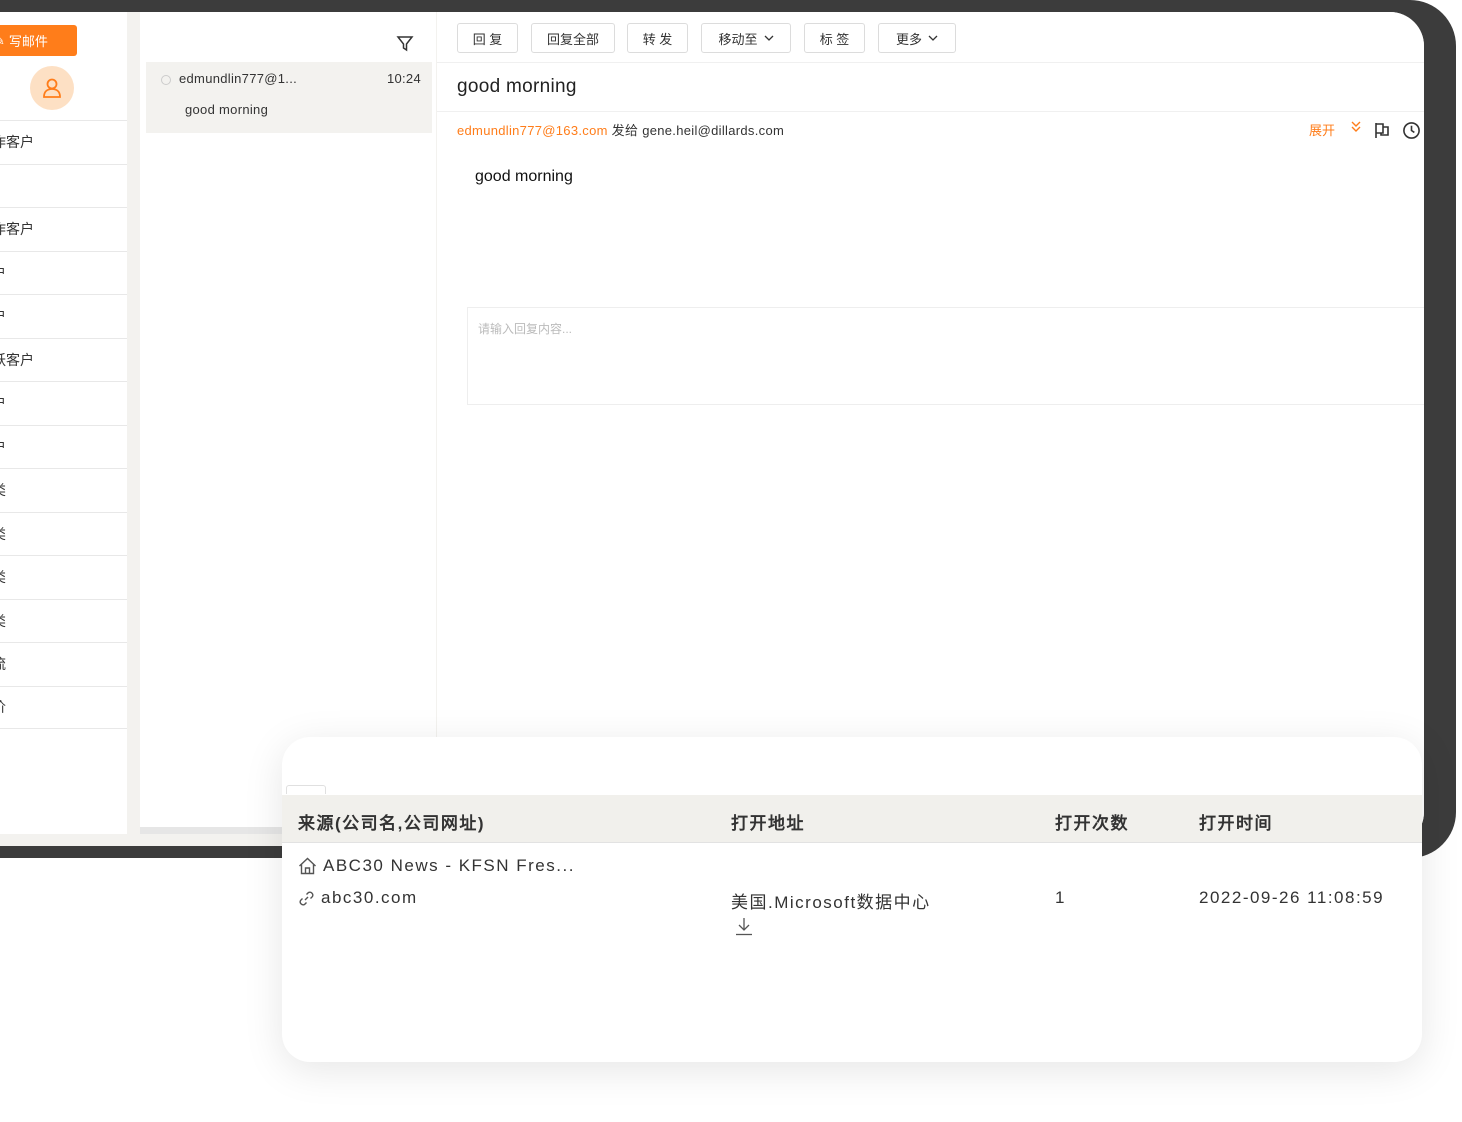 The height and width of the screenshot is (1122, 1462). What do you see at coordinates (2, 41) in the screenshot?
I see `pen-icon: ✎` at bounding box center [2, 41].